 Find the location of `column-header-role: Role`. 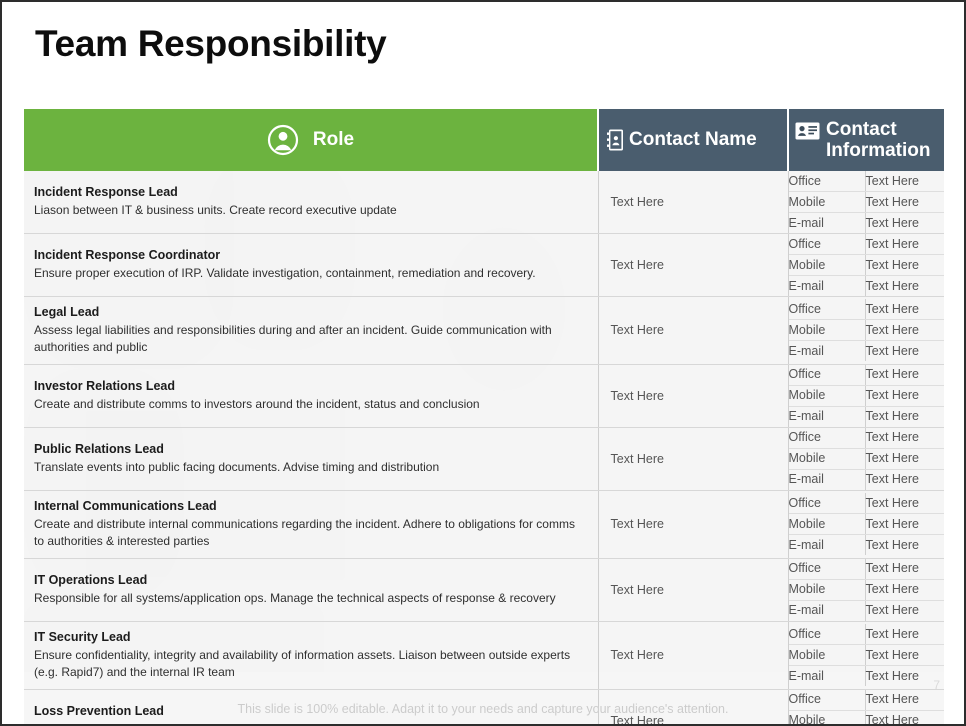

column-header-role: Role is located at coordinates (311, 140).